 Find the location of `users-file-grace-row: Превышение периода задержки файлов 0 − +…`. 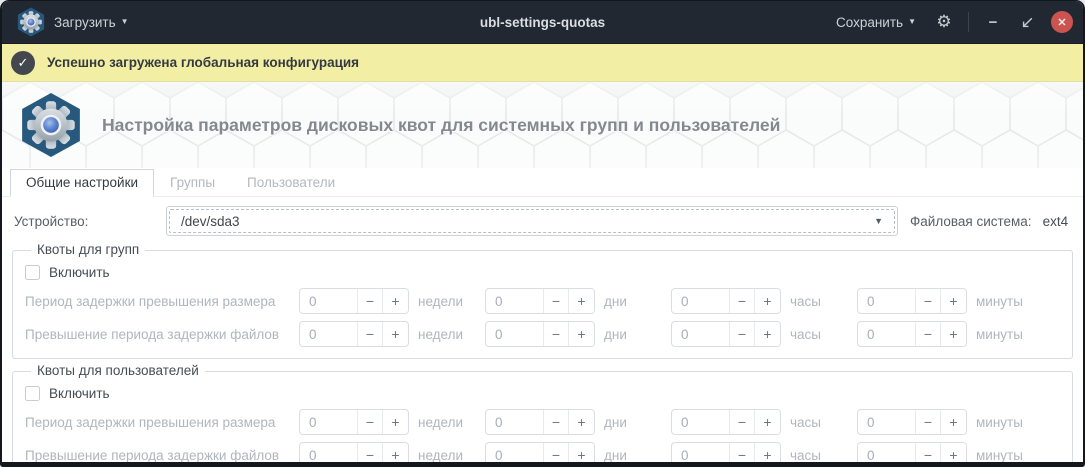

users-file-grace-row: Превышение периода задержки файлов 0 − +… is located at coordinates (543, 452).